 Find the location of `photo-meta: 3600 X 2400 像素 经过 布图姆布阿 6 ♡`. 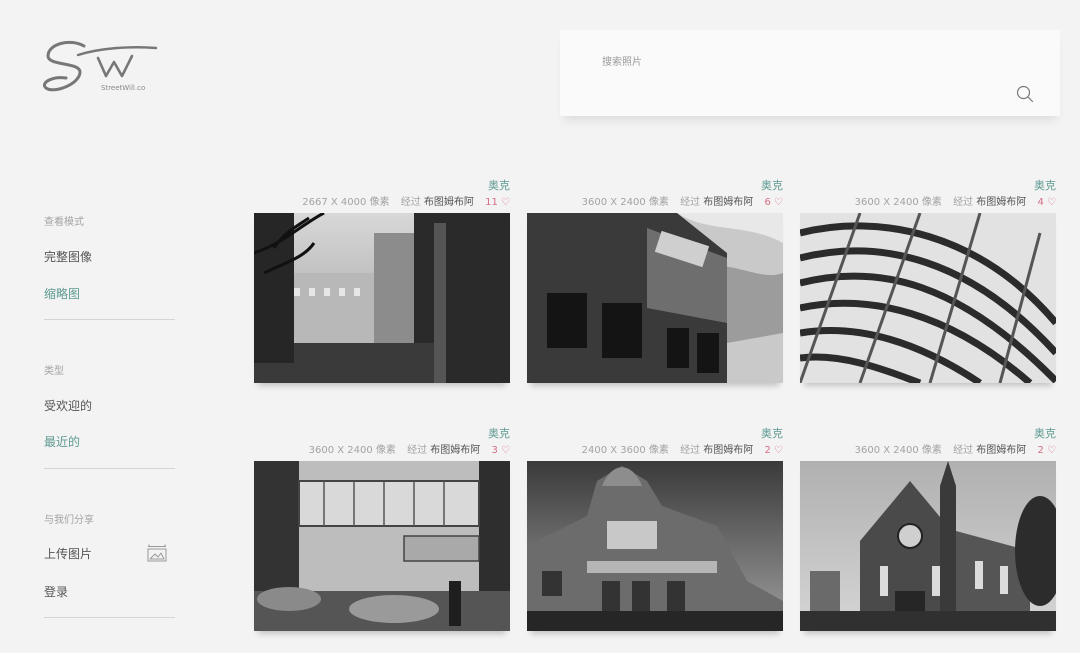

photo-meta: 3600 X 2400 像素 经过 布图姆布阿 6 ♡ is located at coordinates (682, 200).